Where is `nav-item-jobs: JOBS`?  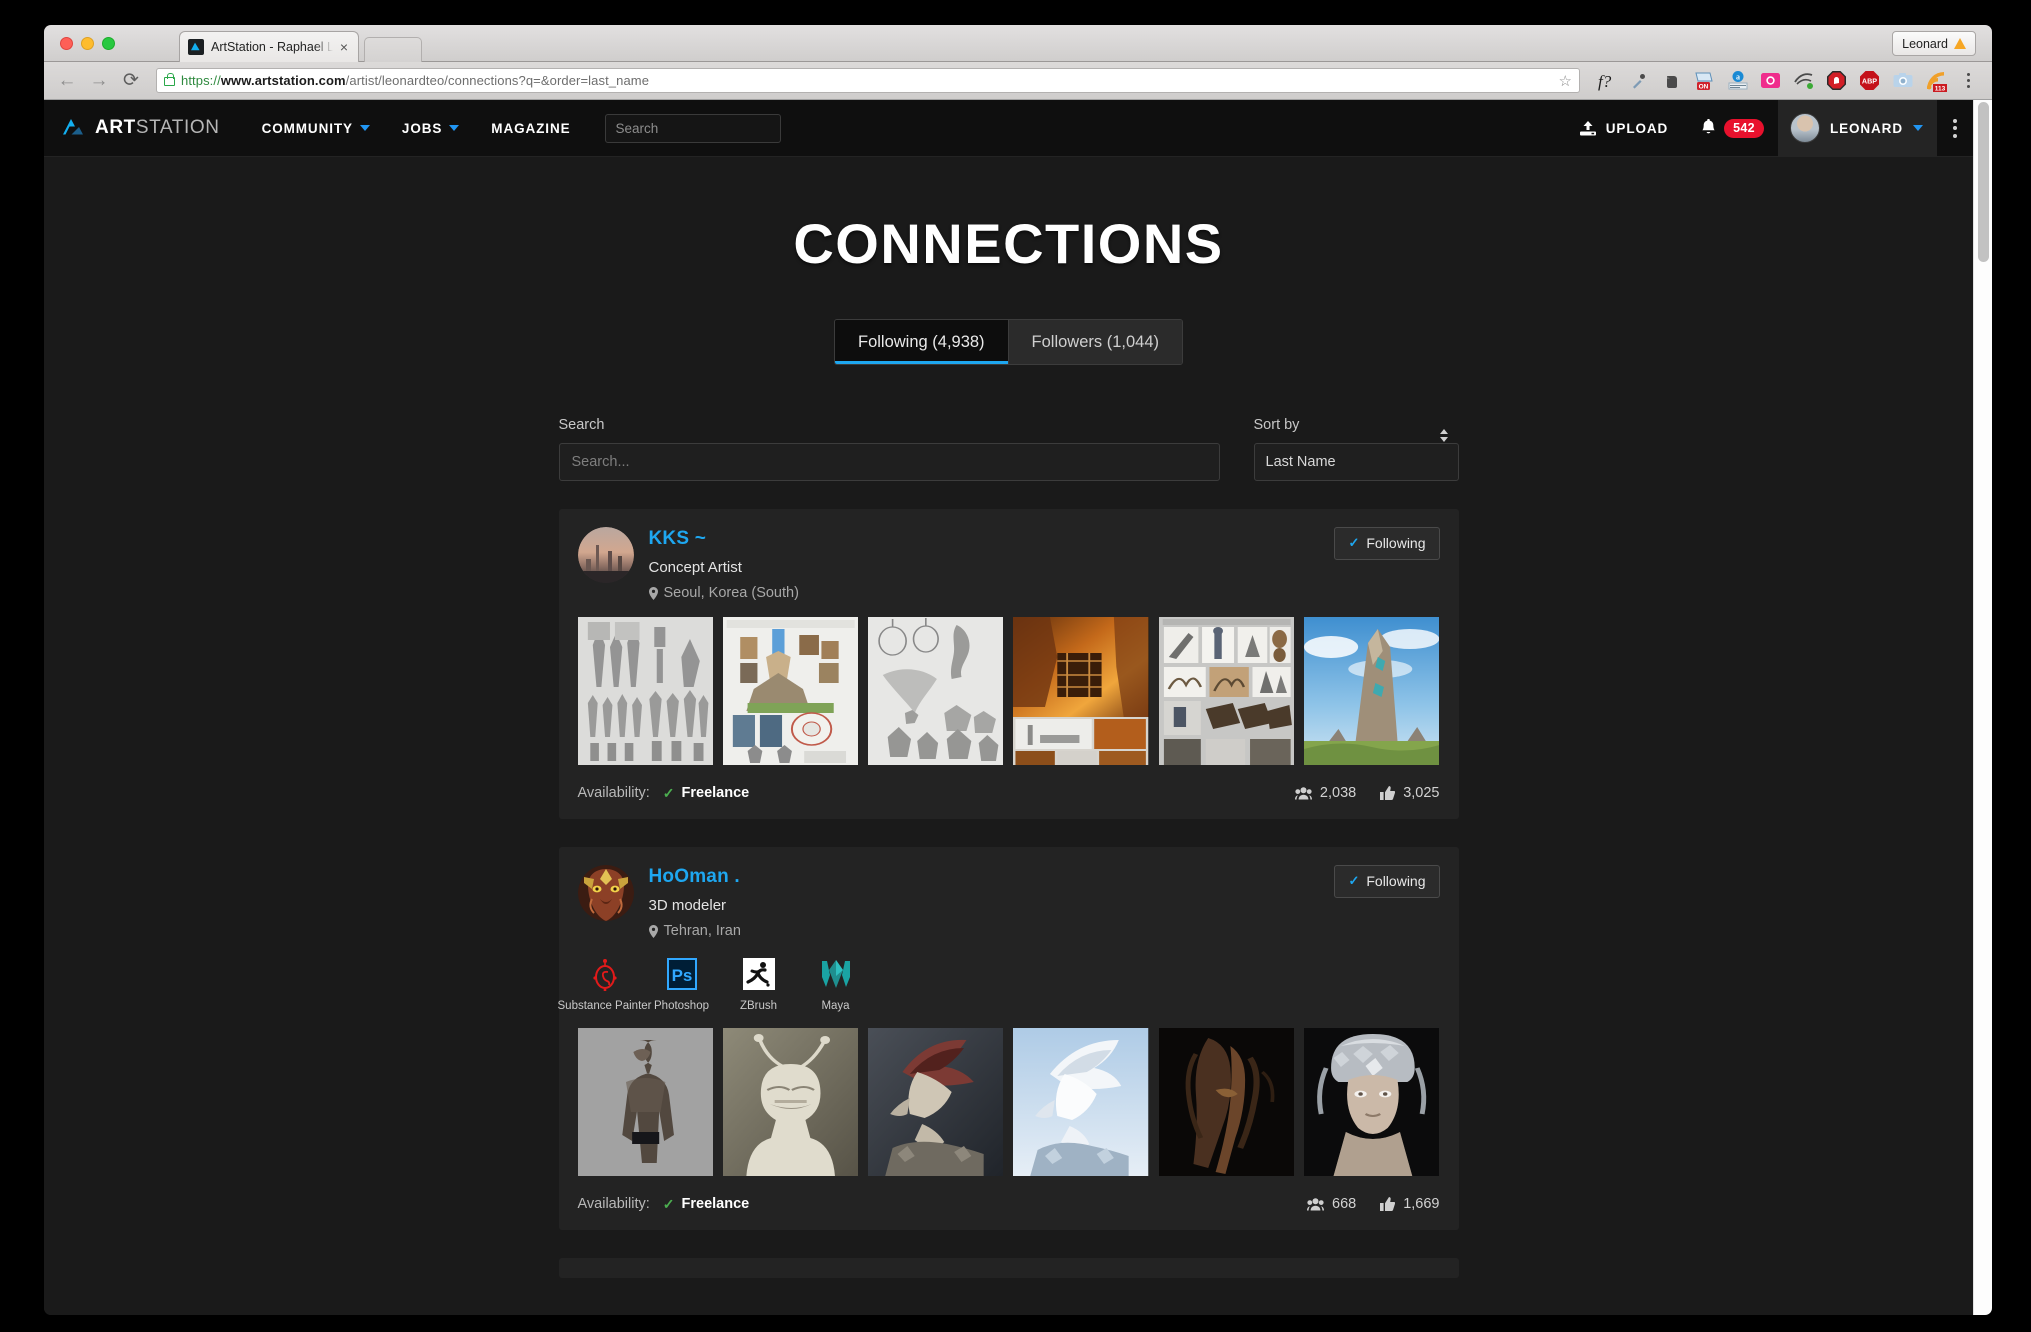 nav-item-jobs: JOBS is located at coordinates (430, 128).